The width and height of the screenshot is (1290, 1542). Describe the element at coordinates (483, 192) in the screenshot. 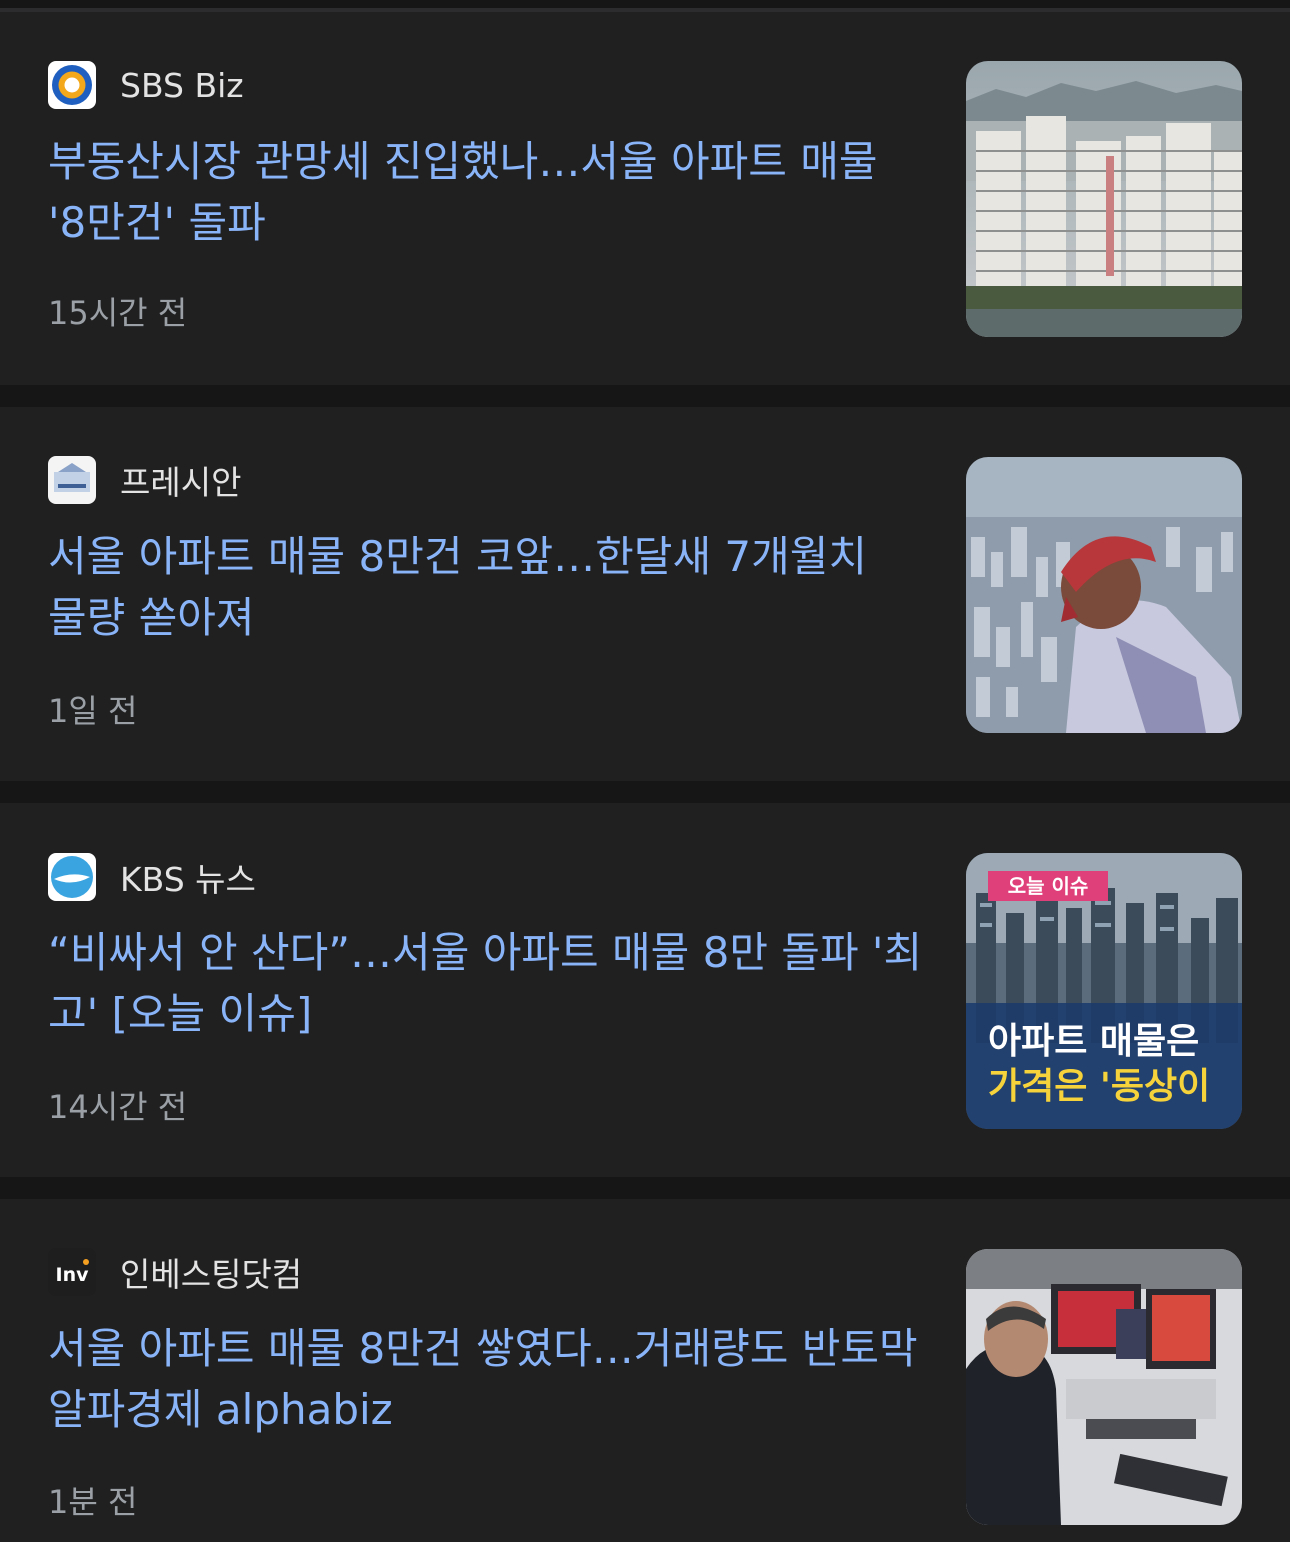

I see `article-headline: 부동산시장 관망세 진입했나…서울 아파트 매물 '8만건' 돌파` at that location.